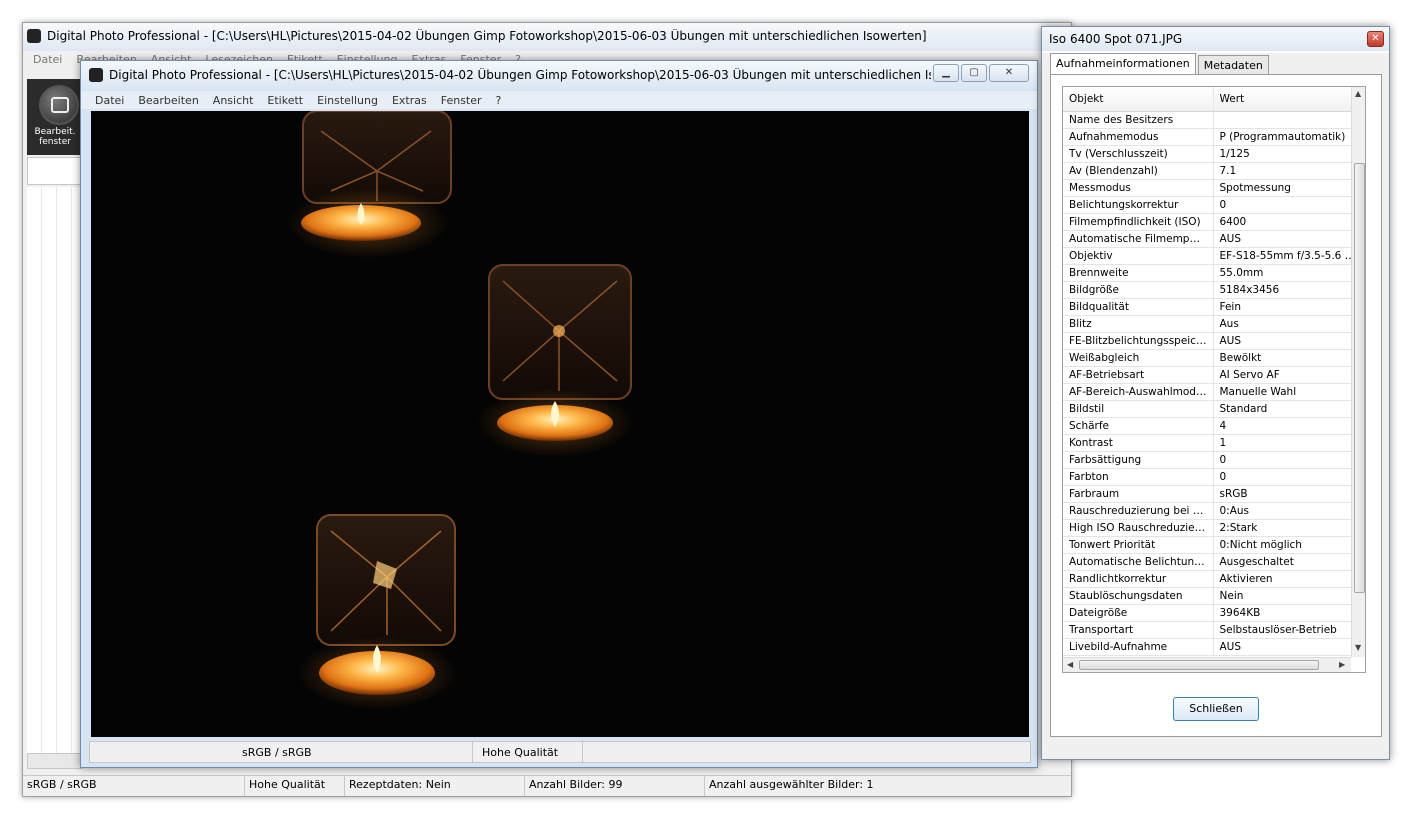 The image size is (1418, 820). Describe the element at coordinates (347, 100) in the screenshot. I see `image-menu-einstellung: Einstellung` at that location.